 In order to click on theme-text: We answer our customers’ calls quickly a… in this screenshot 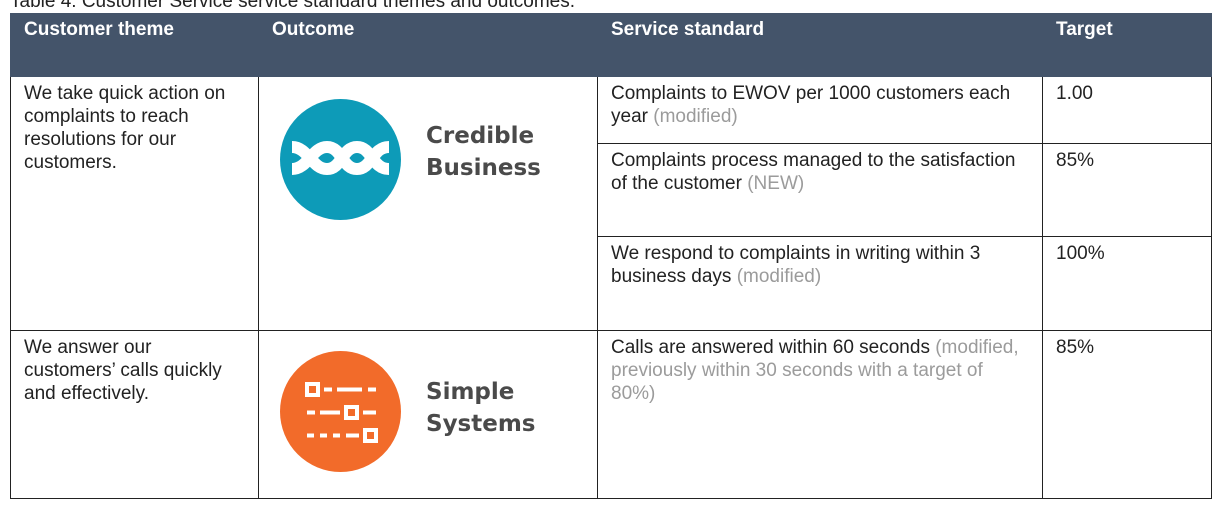, I will do `click(123, 370)`.